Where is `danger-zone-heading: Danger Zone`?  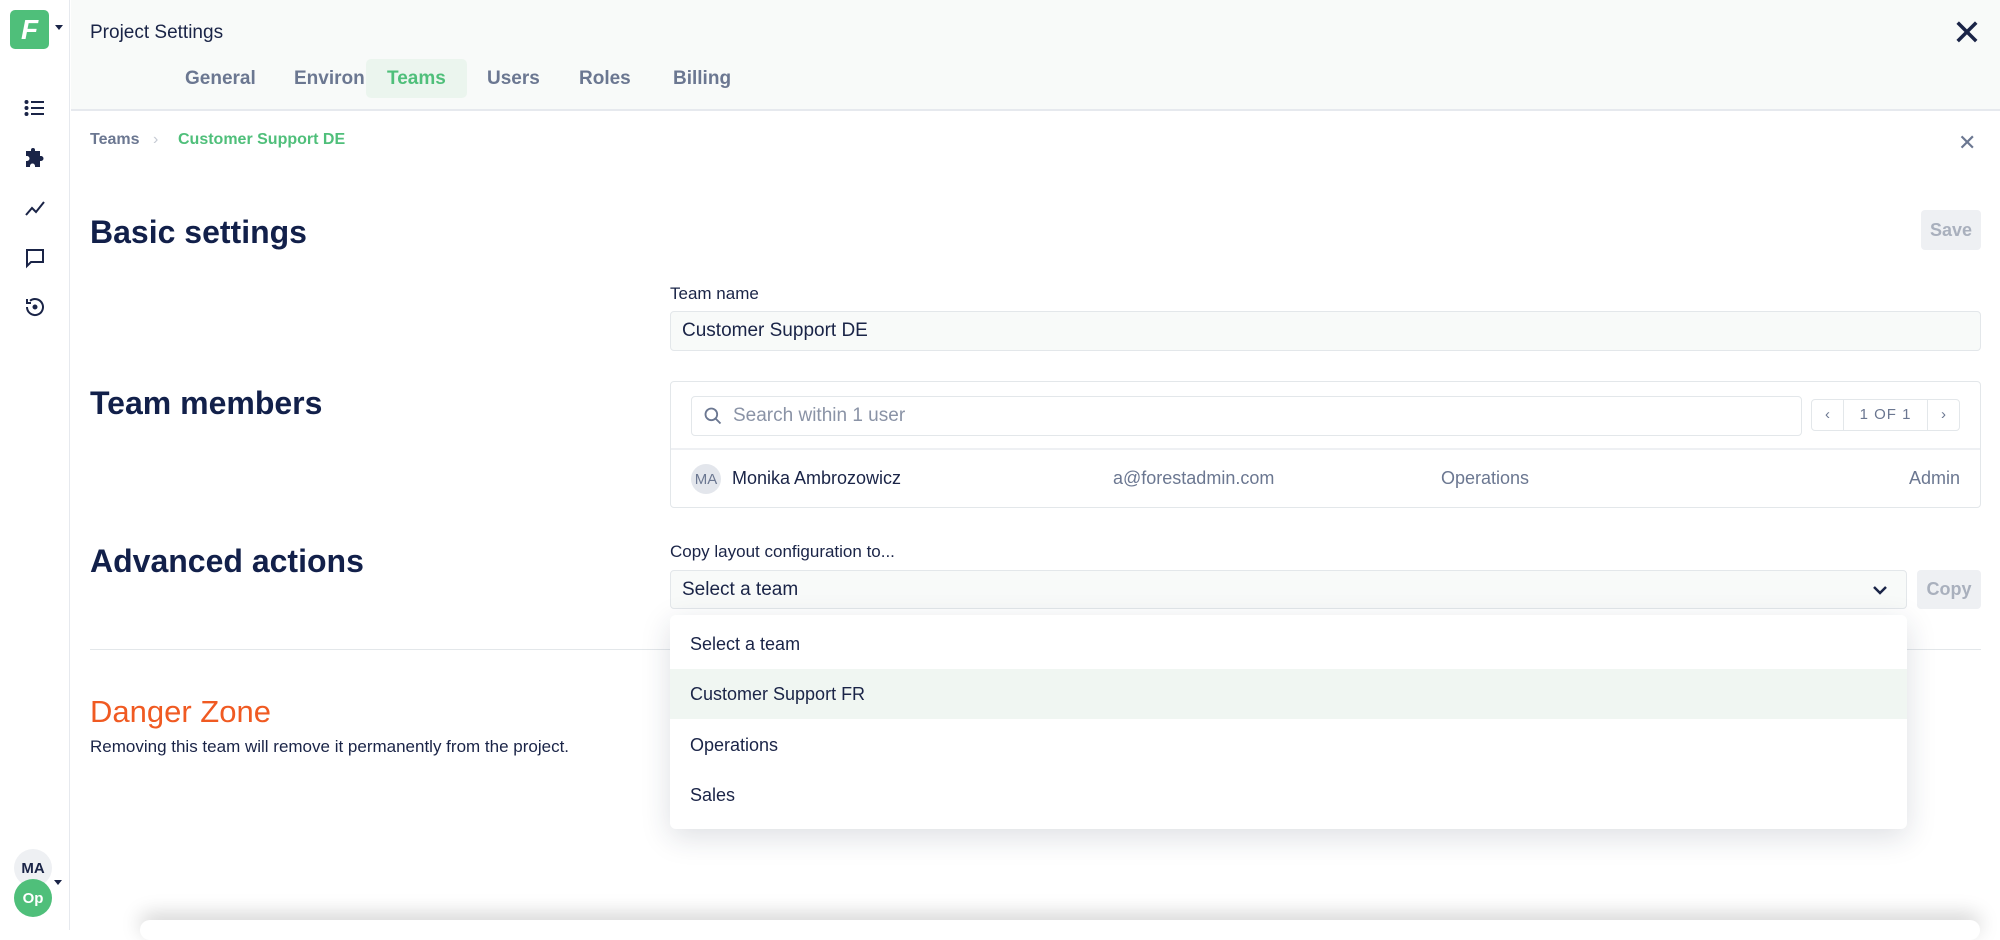 danger-zone-heading: Danger Zone is located at coordinates (180, 711).